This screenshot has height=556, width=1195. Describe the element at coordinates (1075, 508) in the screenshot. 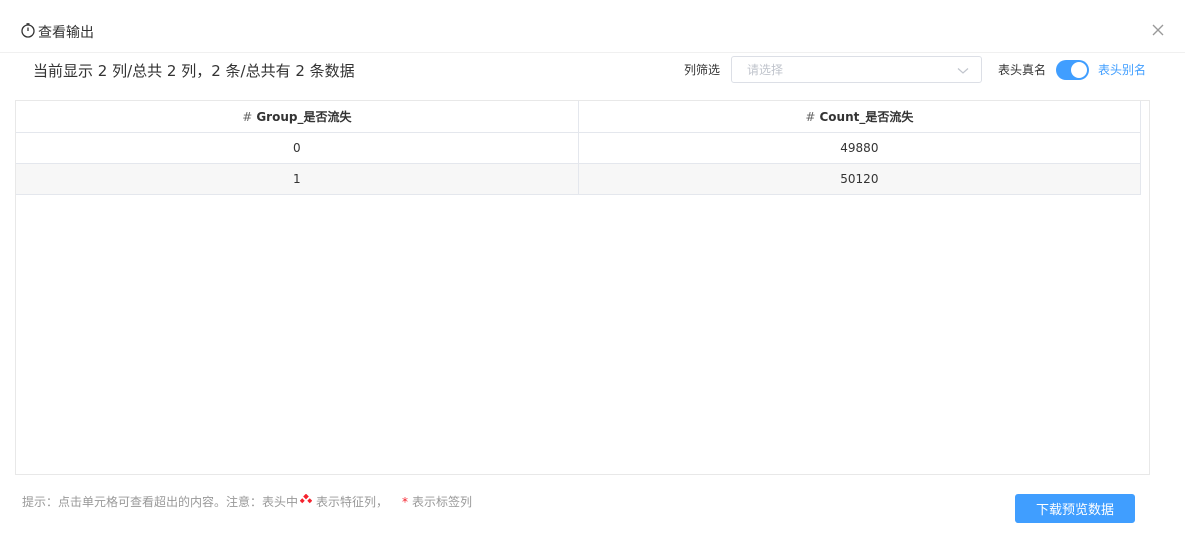

I see `download-preview-button: 下载预览数据` at that location.